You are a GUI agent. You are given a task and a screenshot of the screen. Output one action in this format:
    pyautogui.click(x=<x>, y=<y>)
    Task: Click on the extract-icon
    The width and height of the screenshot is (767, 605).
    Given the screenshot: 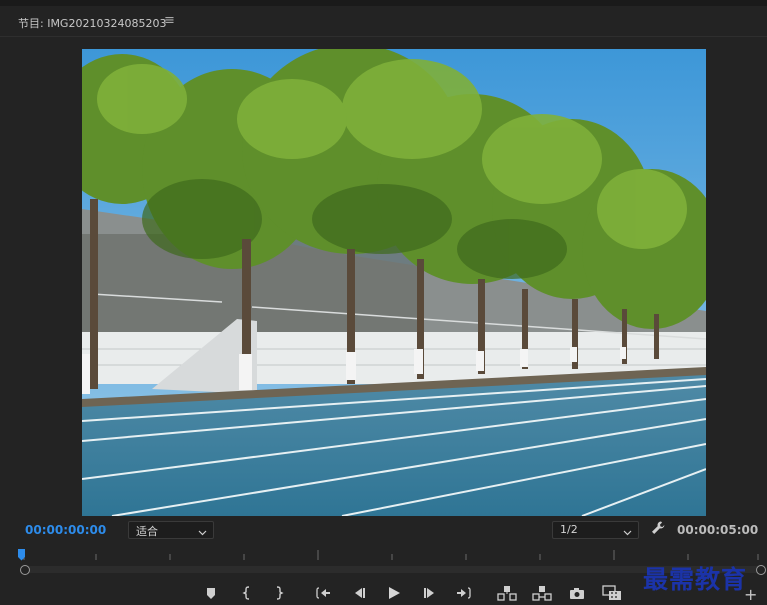 What is the action you would take?
    pyautogui.click(x=542, y=593)
    